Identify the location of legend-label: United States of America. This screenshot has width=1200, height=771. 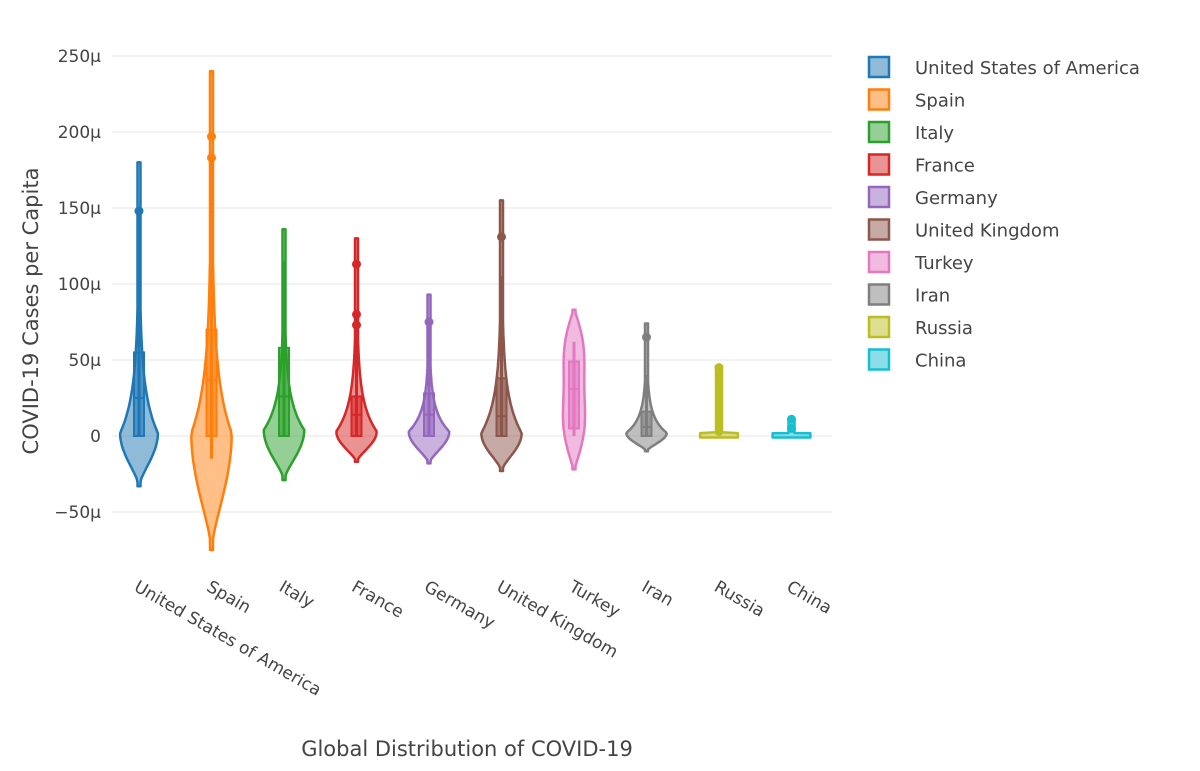
(1027, 68).